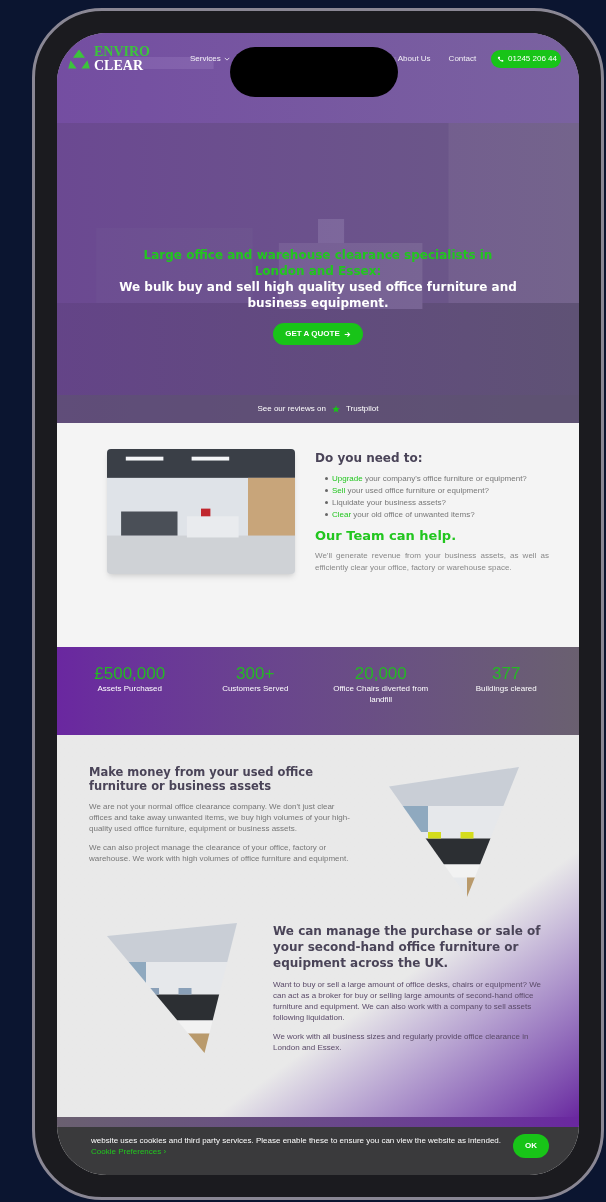  Describe the element at coordinates (369, 458) in the screenshot. I see `section-title: Do you need to:` at that location.